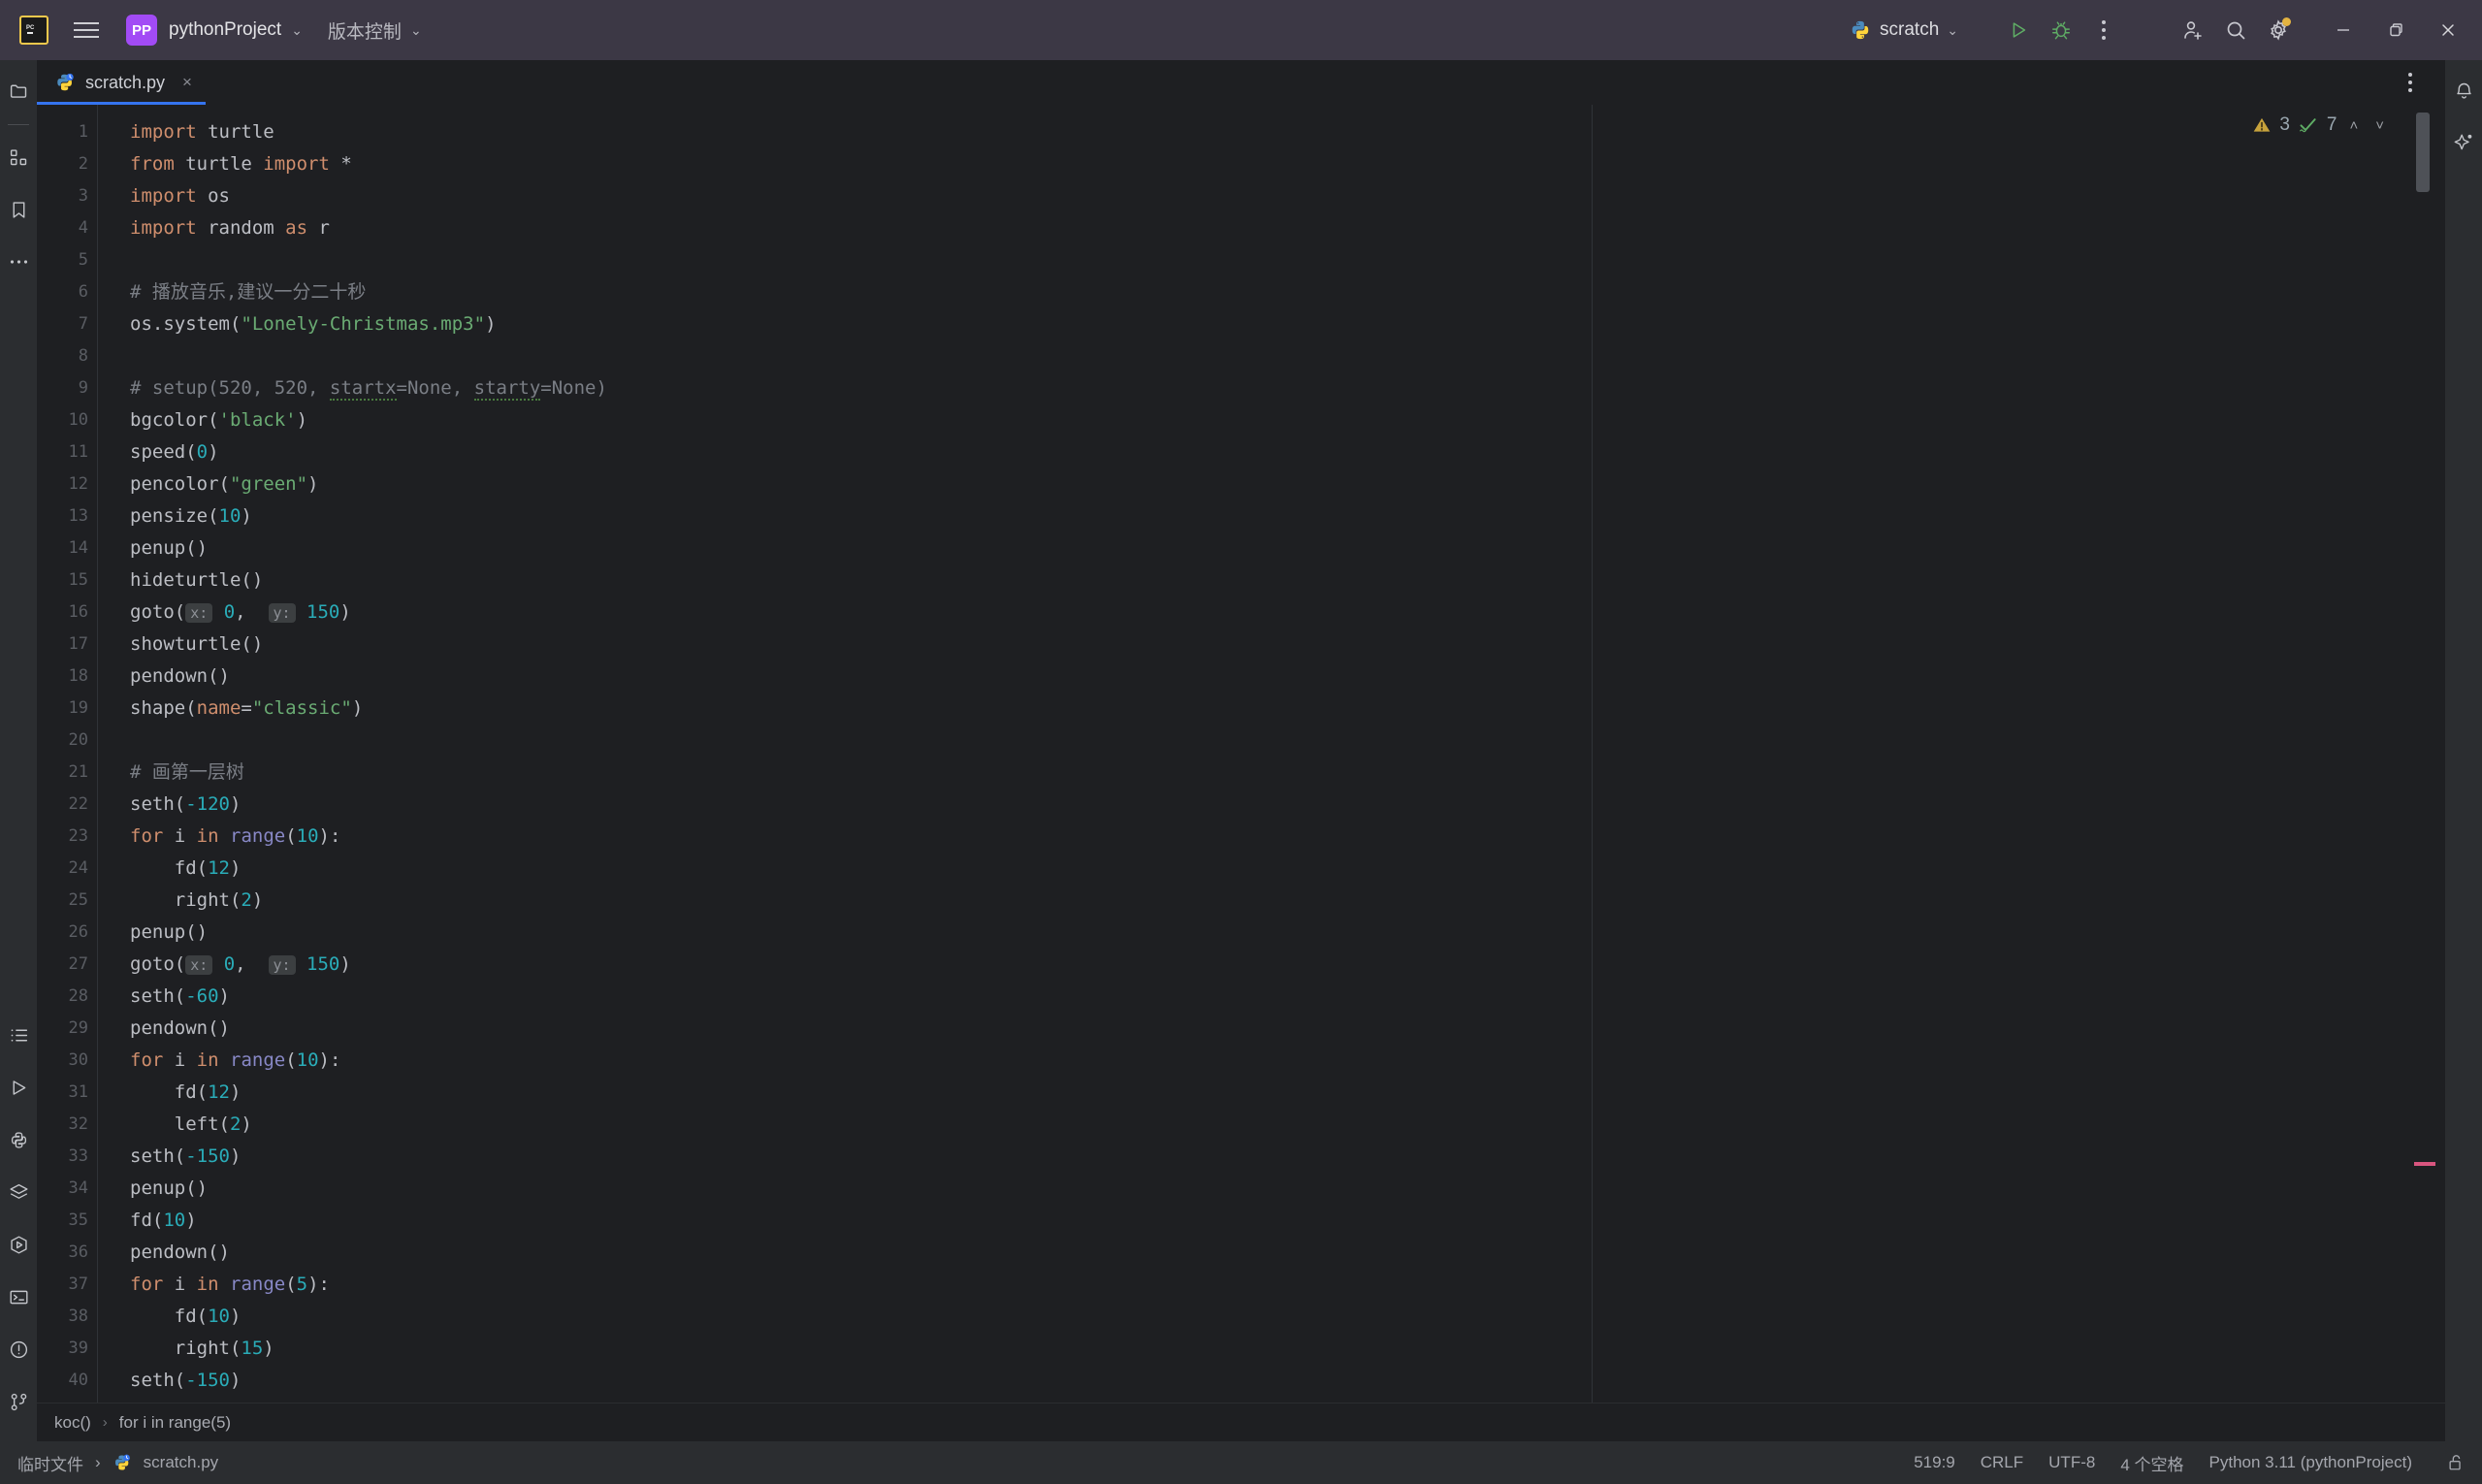  I want to click on code-line: # 画第一层树, so click(1252, 773).